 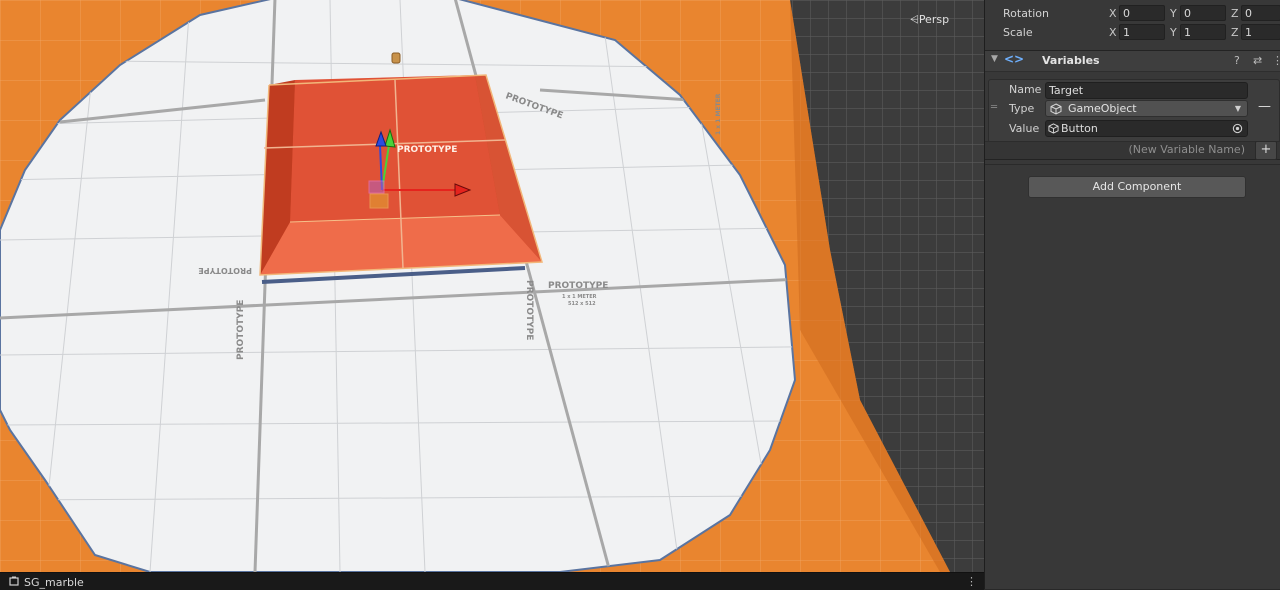 I want to click on value-value: Button, so click(x=1079, y=128).